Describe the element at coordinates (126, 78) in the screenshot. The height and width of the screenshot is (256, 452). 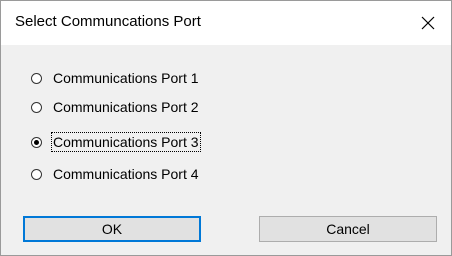
I see `radio-label-port-1: Communications Port 1` at that location.